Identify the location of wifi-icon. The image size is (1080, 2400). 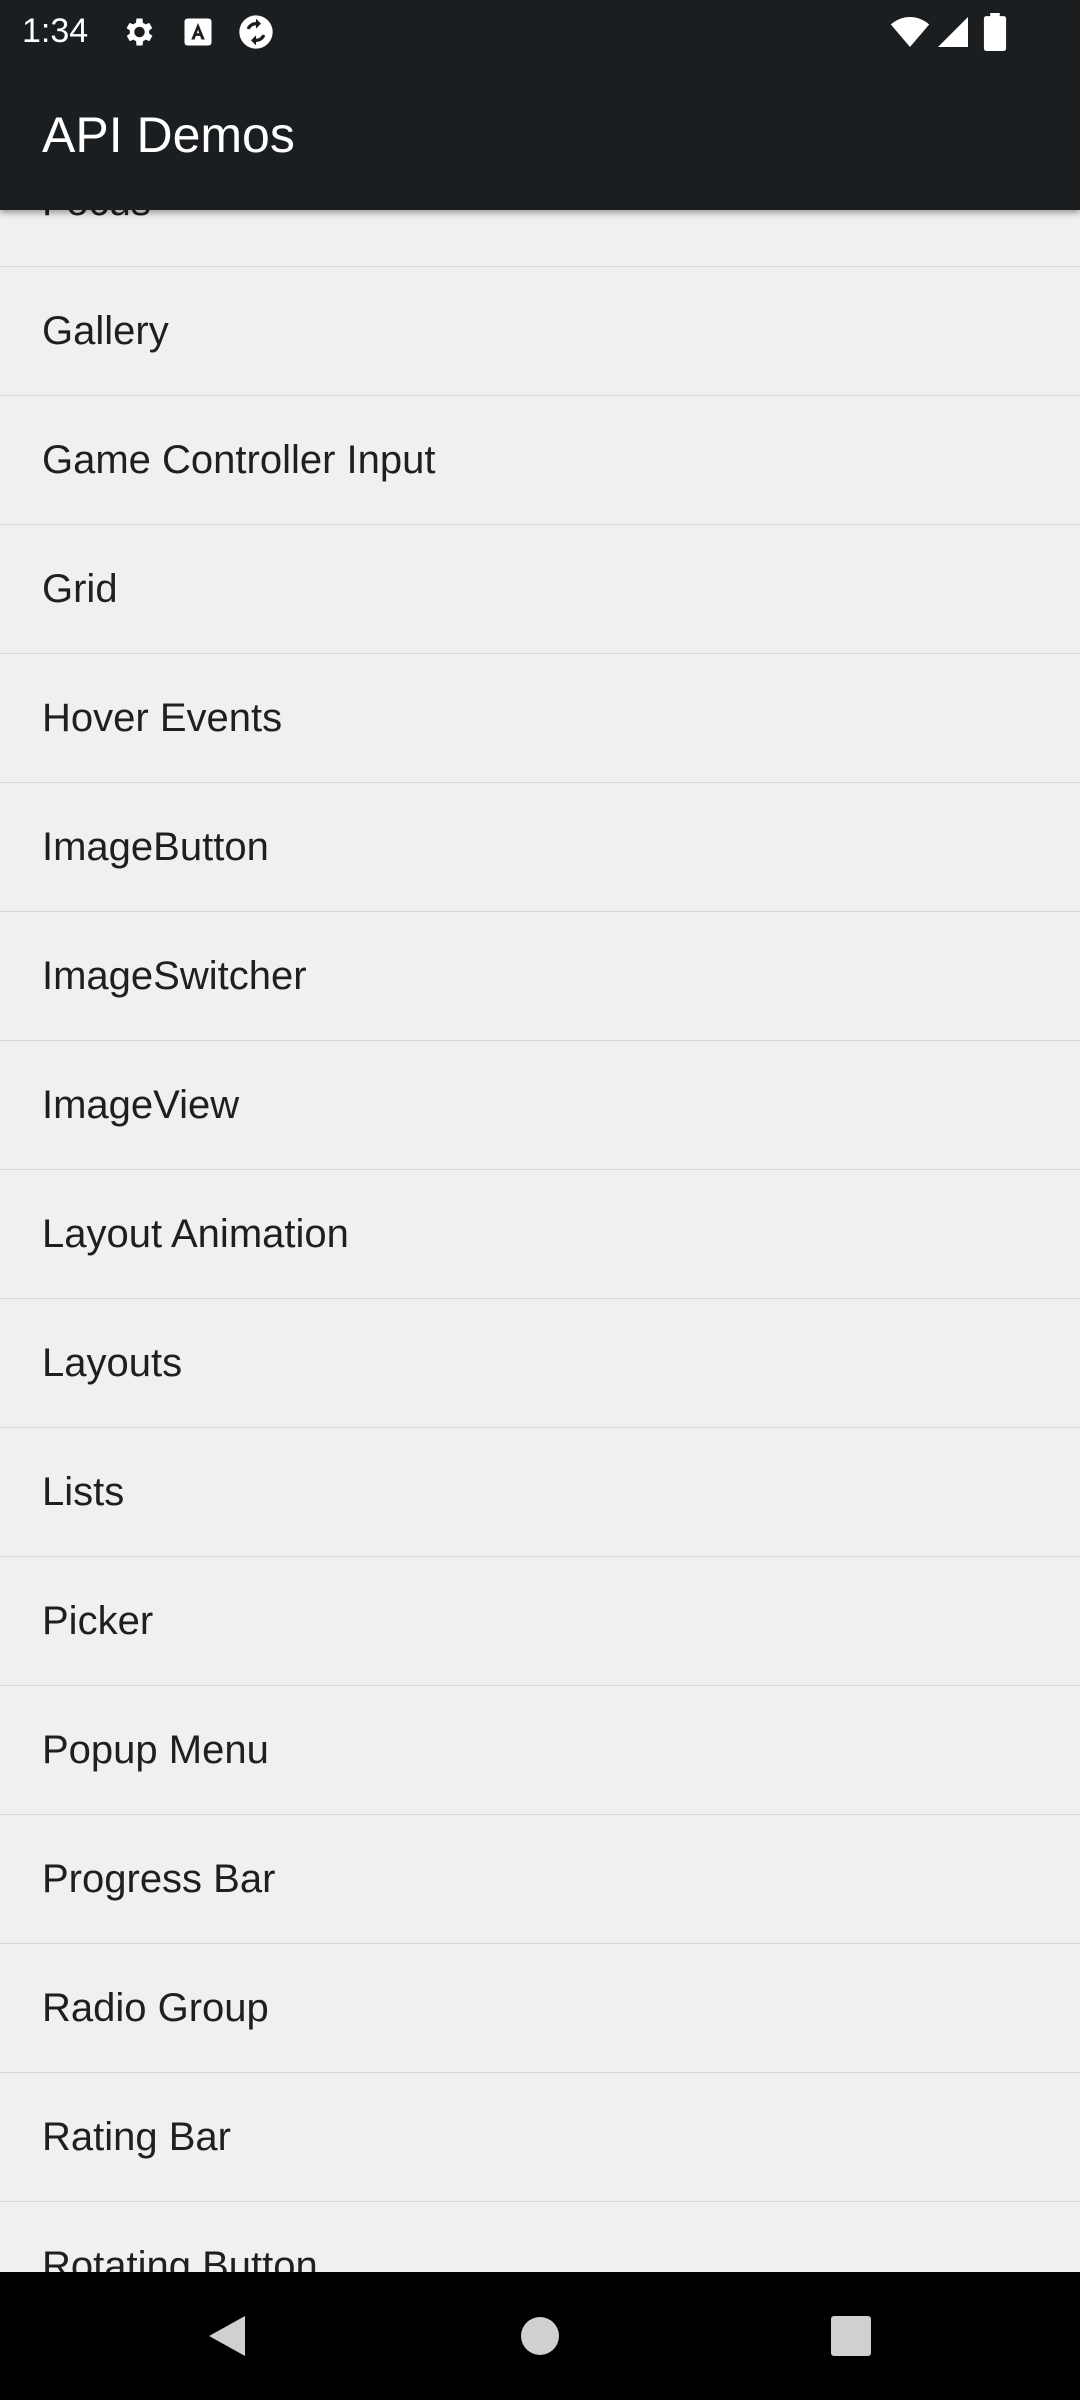
(910, 32).